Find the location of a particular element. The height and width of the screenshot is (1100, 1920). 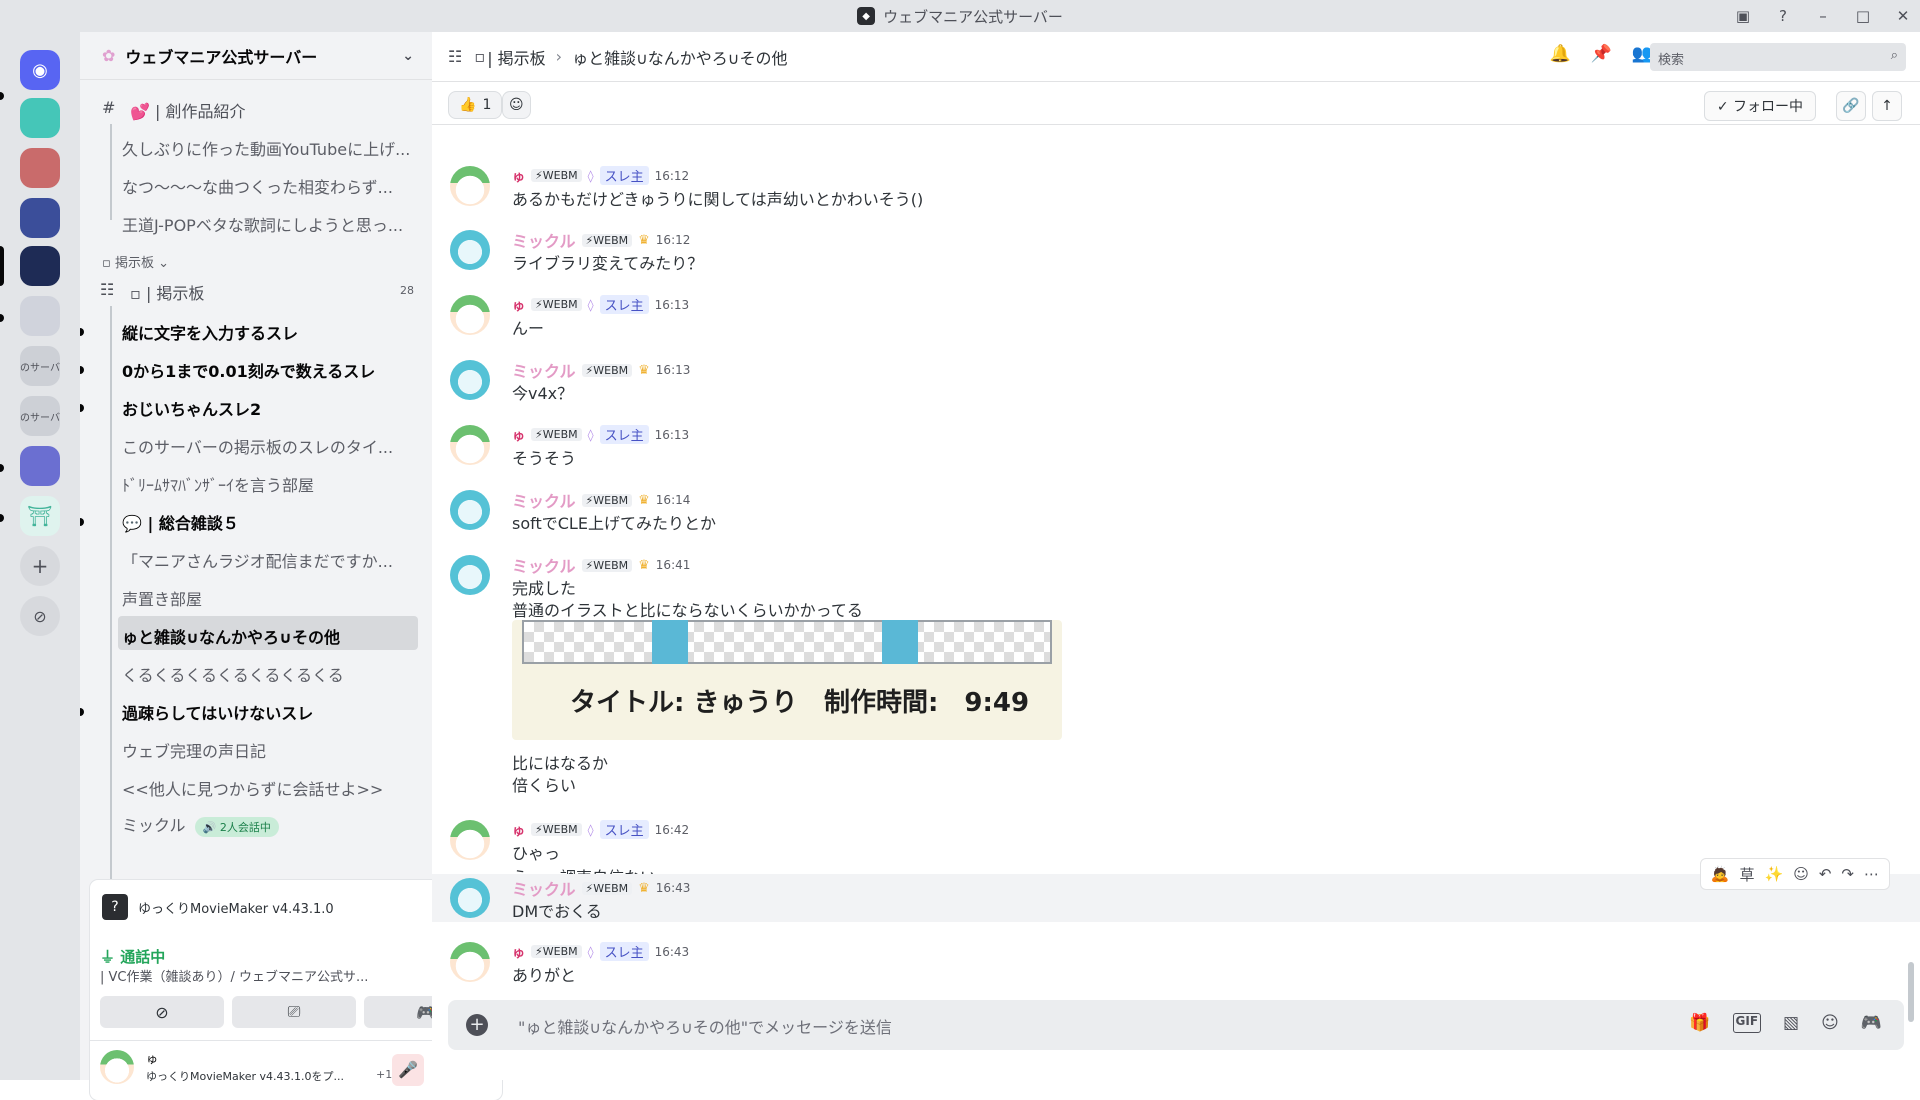

message-hovered: ミックル ⚡WEBM ♛ 16:43 DMでおくる is located at coordinates (1176, 898).